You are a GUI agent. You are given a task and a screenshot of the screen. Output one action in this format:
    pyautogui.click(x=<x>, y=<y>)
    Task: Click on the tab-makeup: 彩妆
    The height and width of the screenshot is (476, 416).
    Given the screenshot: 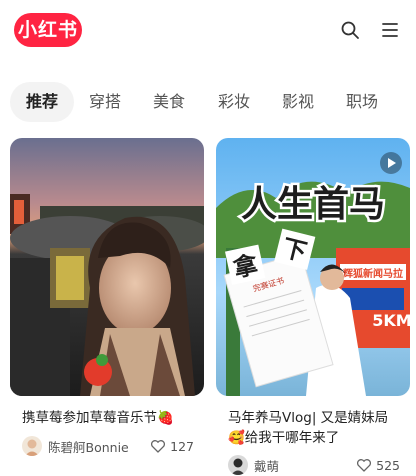 What is the action you would take?
    pyautogui.click(x=234, y=102)
    